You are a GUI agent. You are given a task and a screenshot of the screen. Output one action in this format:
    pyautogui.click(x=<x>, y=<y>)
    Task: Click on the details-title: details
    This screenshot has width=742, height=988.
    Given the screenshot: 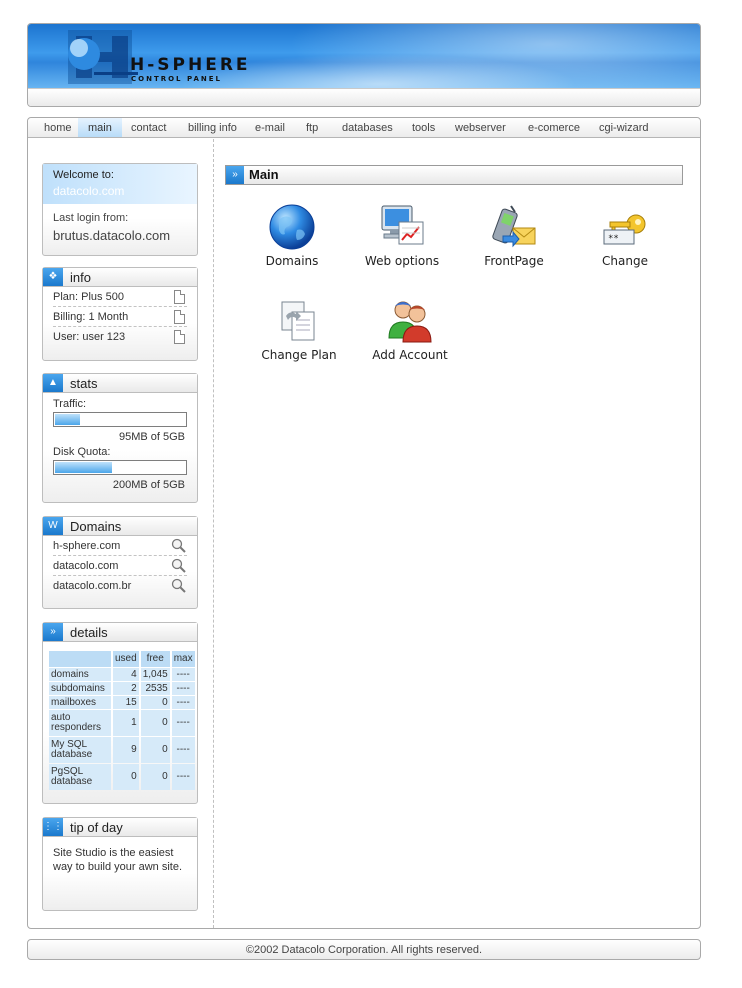 What is the action you would take?
    pyautogui.click(x=89, y=632)
    